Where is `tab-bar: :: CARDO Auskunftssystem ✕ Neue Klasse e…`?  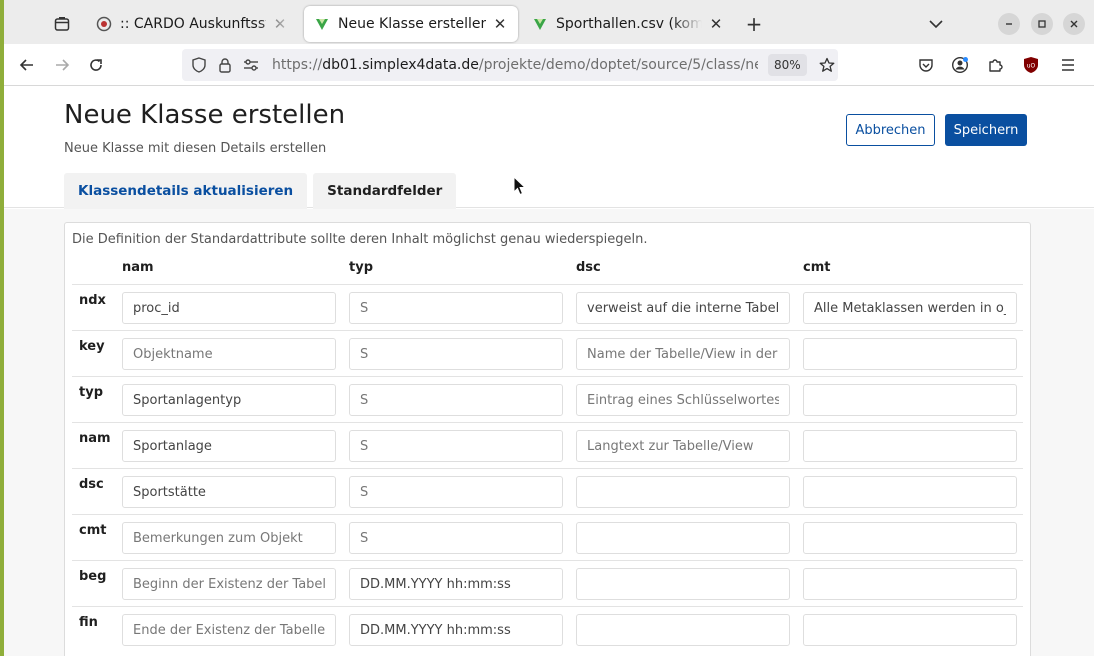 tab-bar: :: CARDO Auskunftssystem ✕ Neue Klasse e… is located at coordinates (549, 22).